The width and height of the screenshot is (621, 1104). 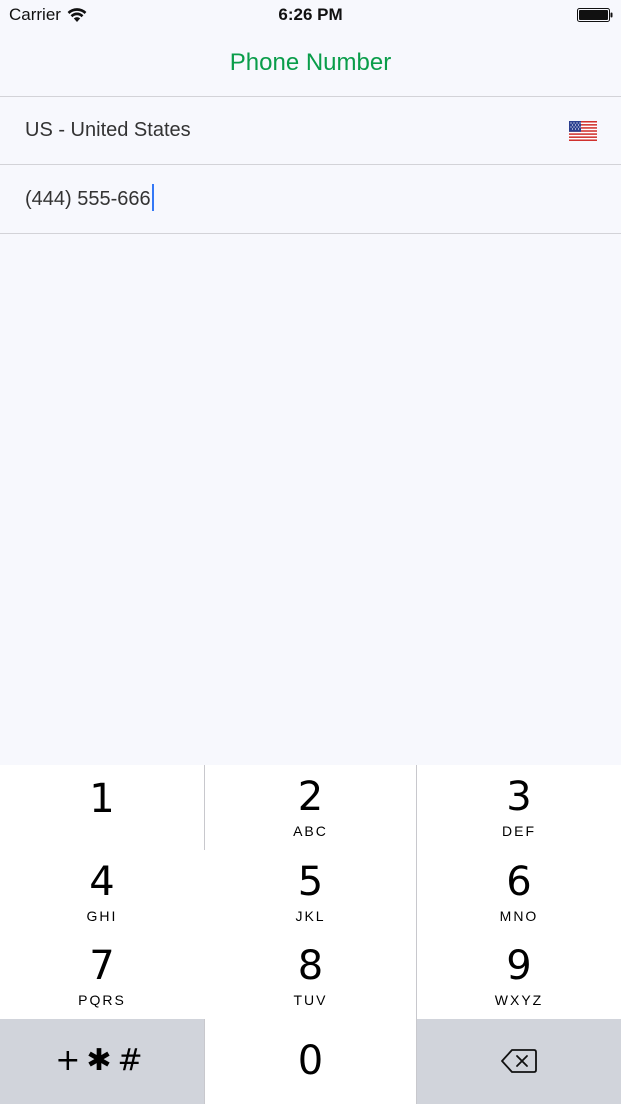 What do you see at coordinates (310, 831) in the screenshot?
I see `key-letters: ABC` at bounding box center [310, 831].